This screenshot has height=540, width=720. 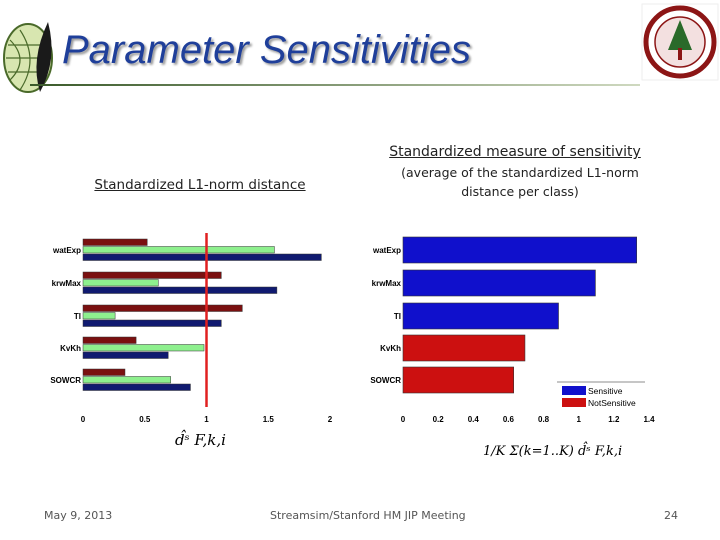 What do you see at coordinates (552, 450) in the screenshot?
I see `x-axis-label: 1/K Σ(k=1..K) d̂ˢ F,k,i` at bounding box center [552, 450].